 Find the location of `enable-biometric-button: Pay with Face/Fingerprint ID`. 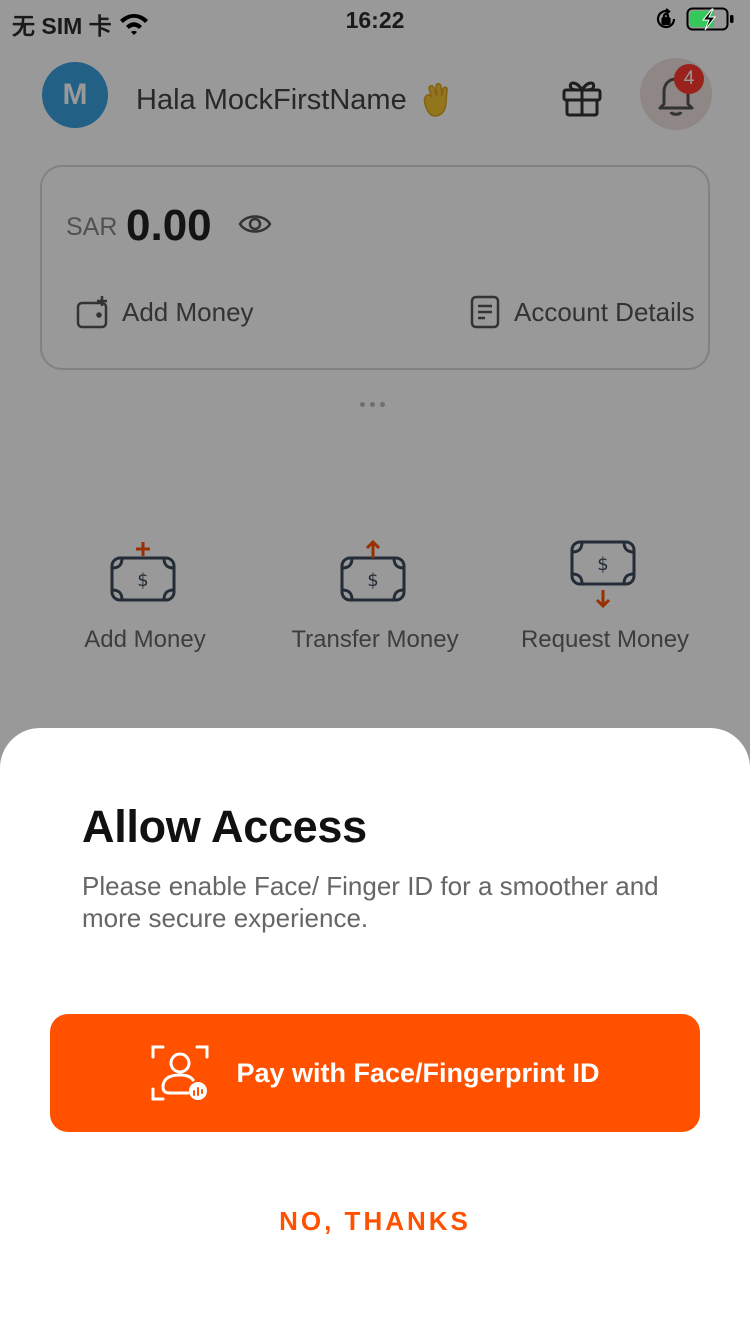

enable-biometric-button: Pay with Face/Fingerprint ID is located at coordinates (375, 1073).